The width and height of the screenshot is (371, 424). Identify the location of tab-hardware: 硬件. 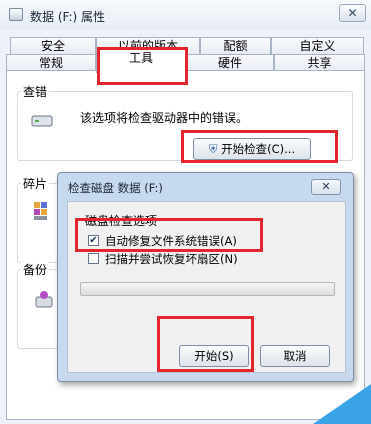
(230, 62).